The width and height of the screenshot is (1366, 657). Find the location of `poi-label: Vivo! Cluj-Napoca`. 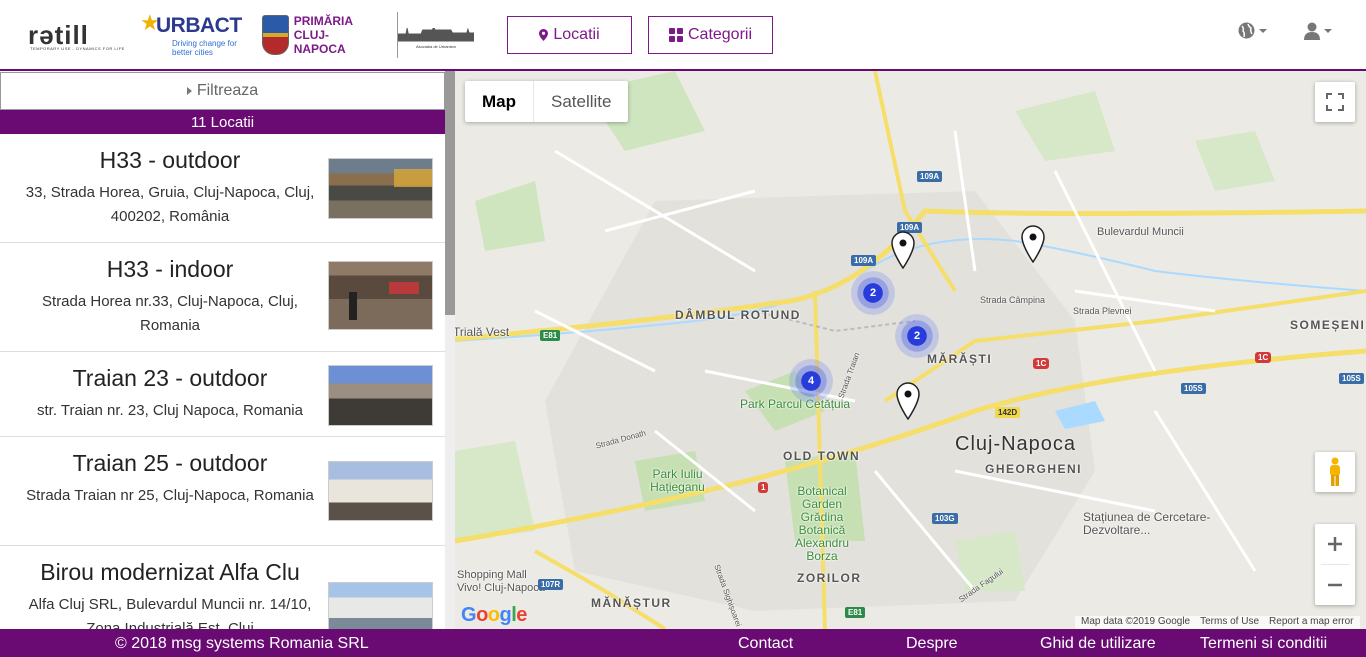

poi-label: Vivo! Cluj-Napoca is located at coordinates (501, 588).